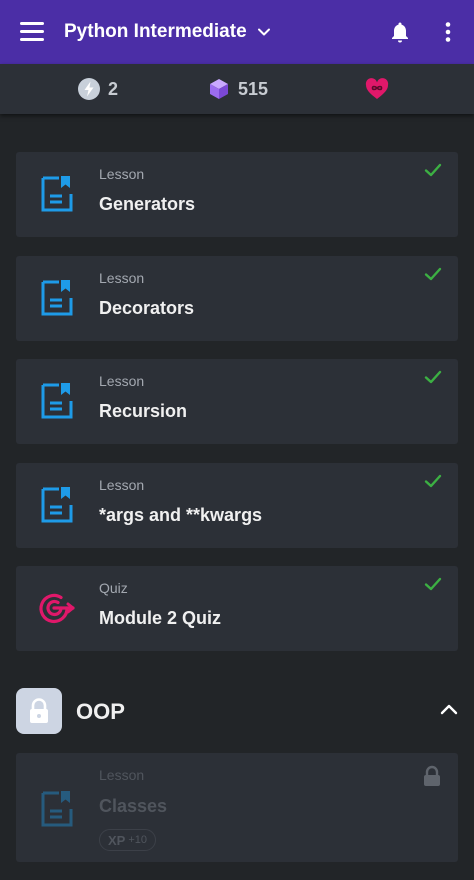 The image size is (474, 880). What do you see at coordinates (237, 298) in the screenshot?
I see `lesson-card: Lesson Decorators` at bounding box center [237, 298].